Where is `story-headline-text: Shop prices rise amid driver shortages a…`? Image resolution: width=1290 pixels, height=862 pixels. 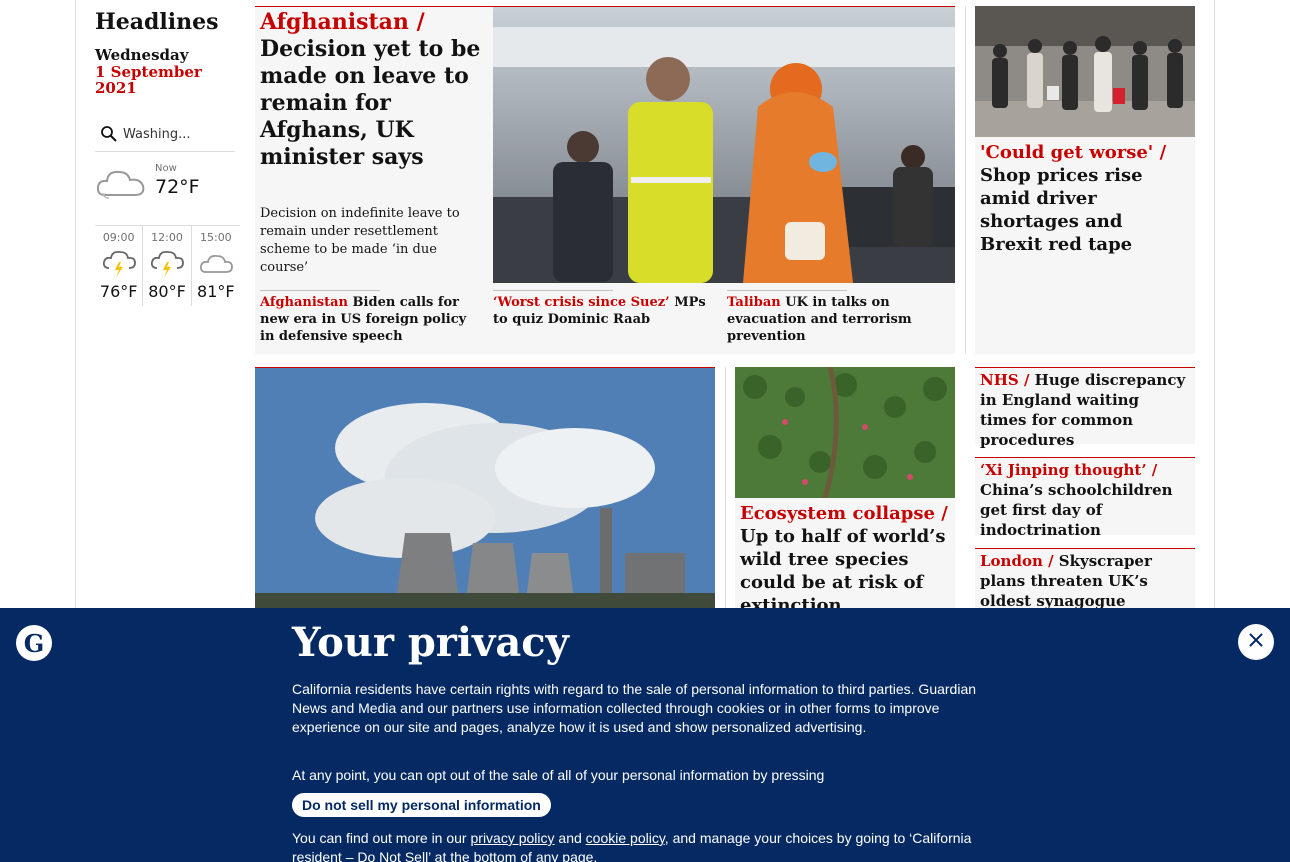
story-headline-text: Shop prices rise amid driver shortages a… is located at coordinates (1061, 210).